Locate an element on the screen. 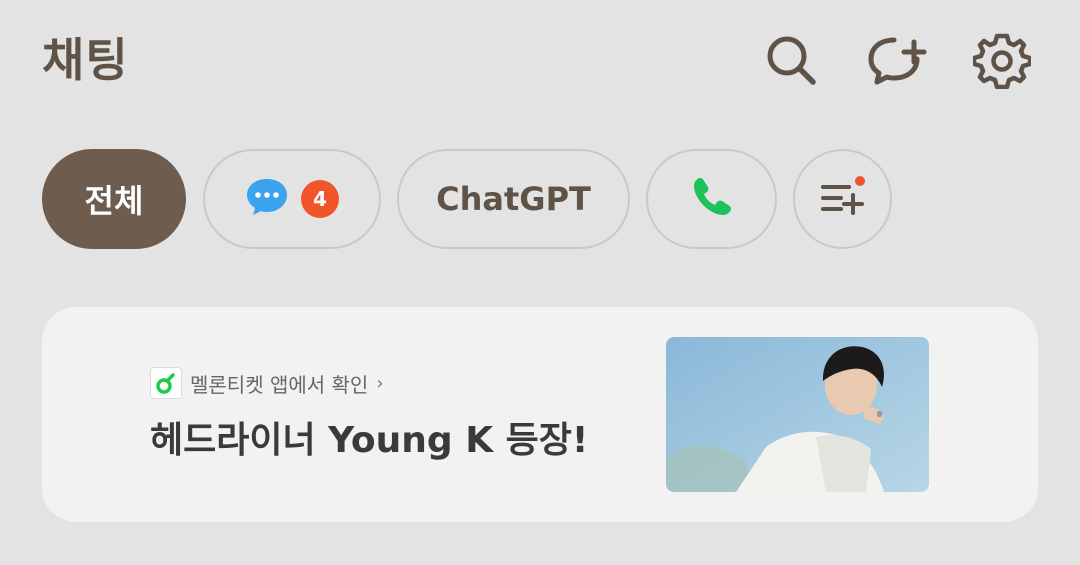 The height and width of the screenshot is (565, 1080). ad-source-label: 멜론티켓 앱에서 확인 is located at coordinates (279, 384).